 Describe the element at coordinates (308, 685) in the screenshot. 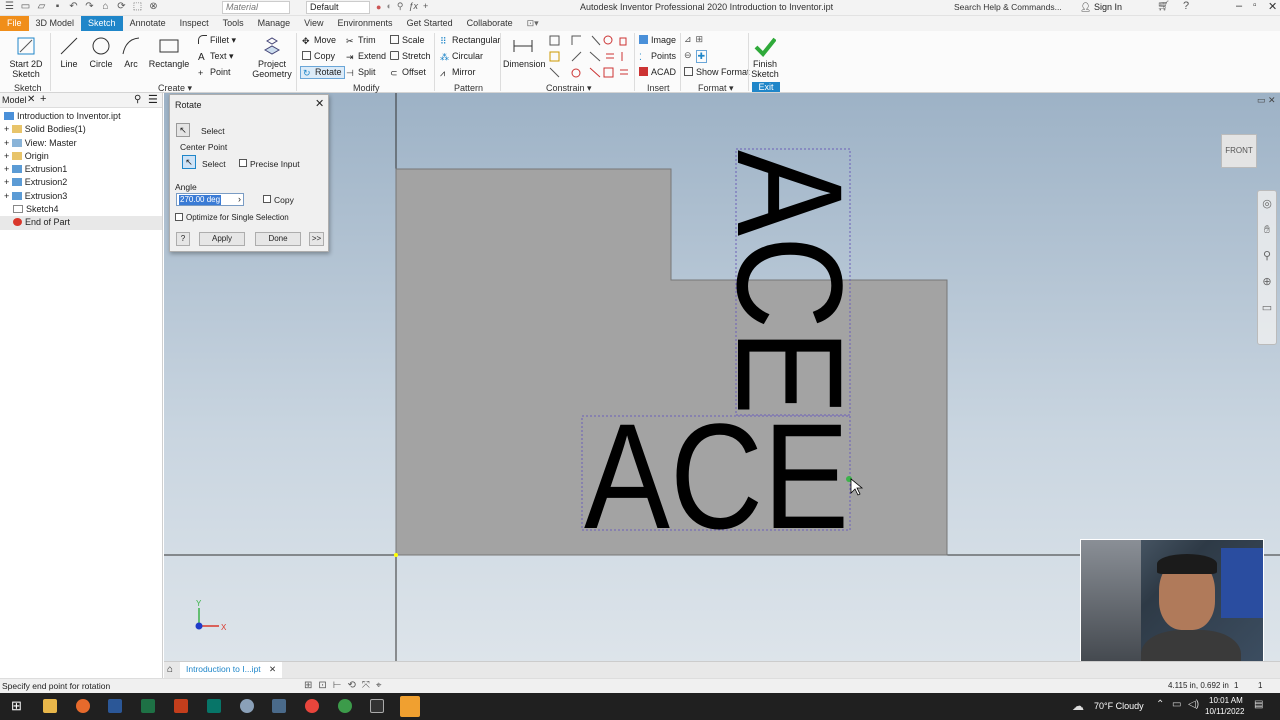

I see `grid-icon: ⊞` at that location.